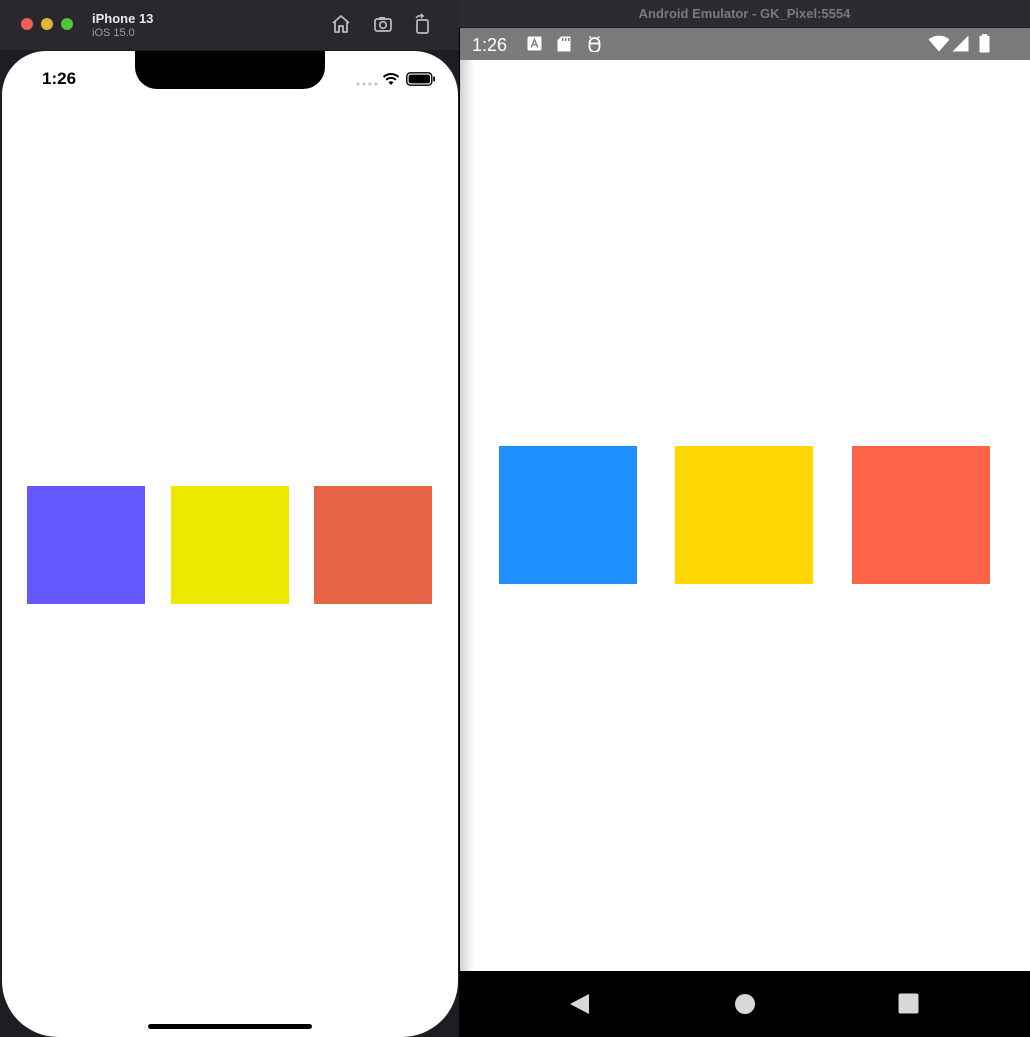  What do you see at coordinates (27, 24) in the screenshot?
I see `close-window-button` at bounding box center [27, 24].